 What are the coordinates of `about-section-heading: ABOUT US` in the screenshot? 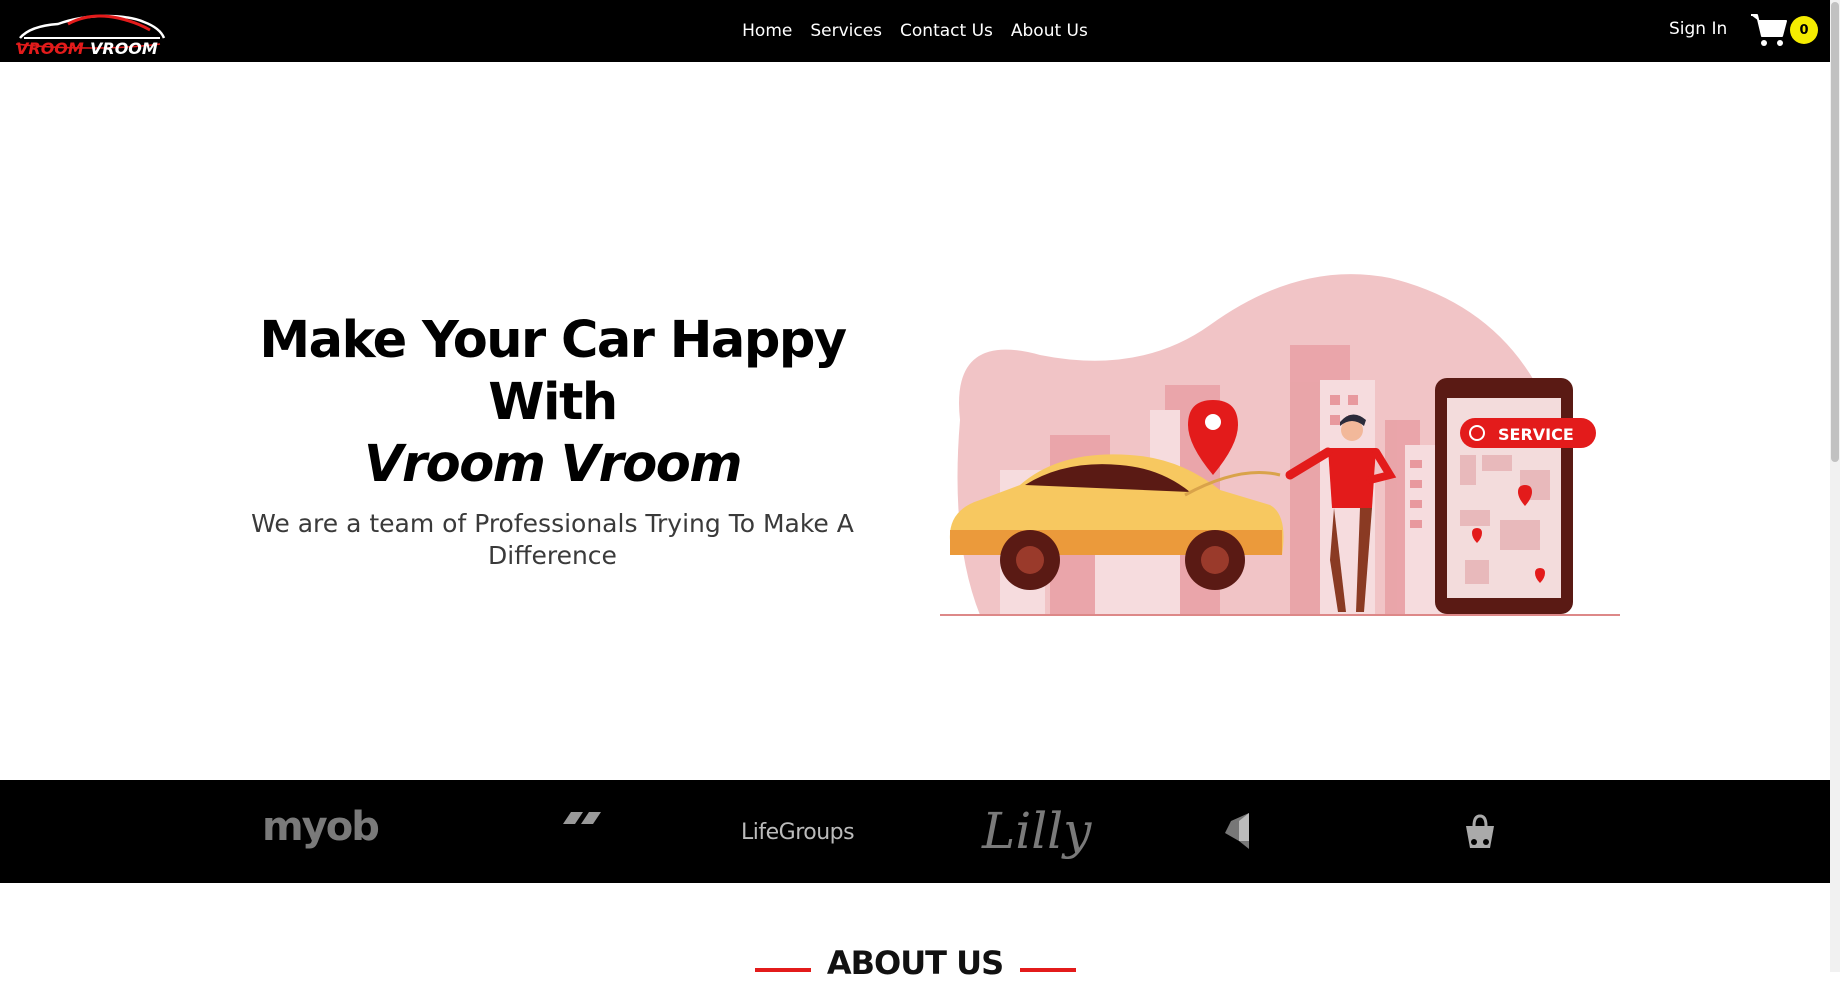 It's located at (915, 964).